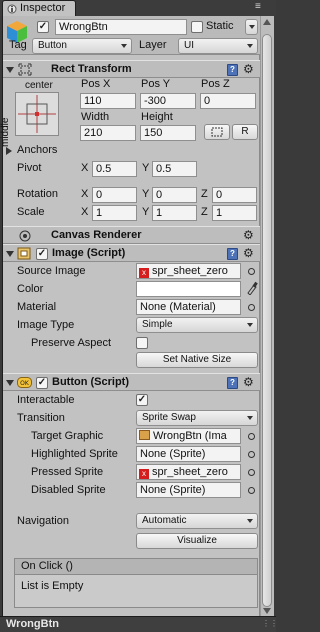 The height and width of the screenshot is (632, 320). Describe the element at coordinates (10, 70) in the screenshot. I see `rect-transform-foldout-icon` at that location.